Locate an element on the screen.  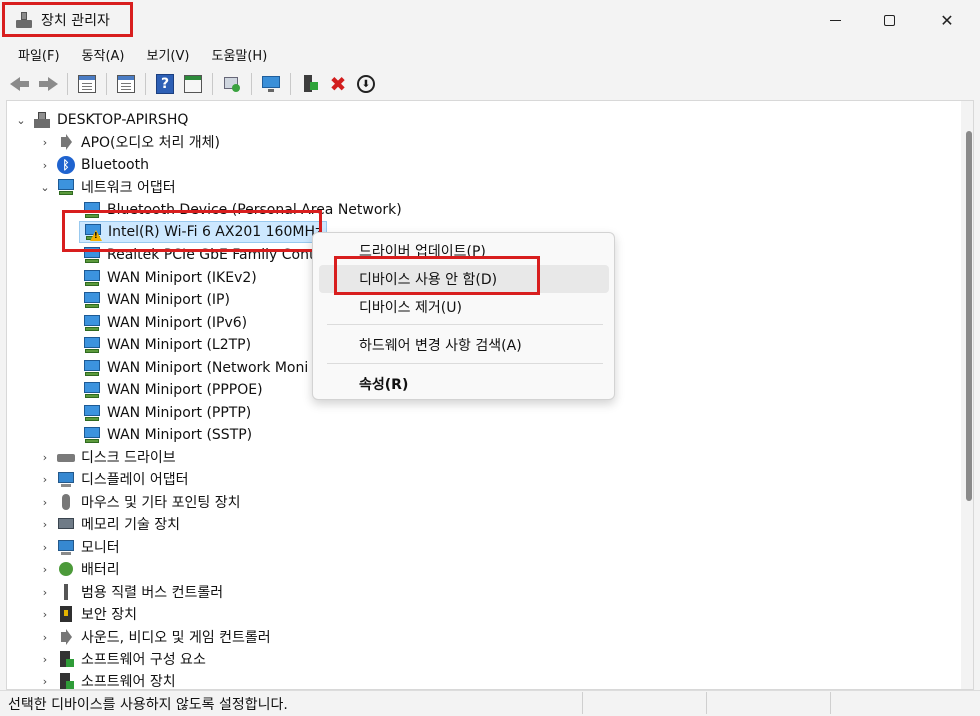
device-wan-l2tp: WAN Miniport (L2TP) is located at coordinates (167, 345).